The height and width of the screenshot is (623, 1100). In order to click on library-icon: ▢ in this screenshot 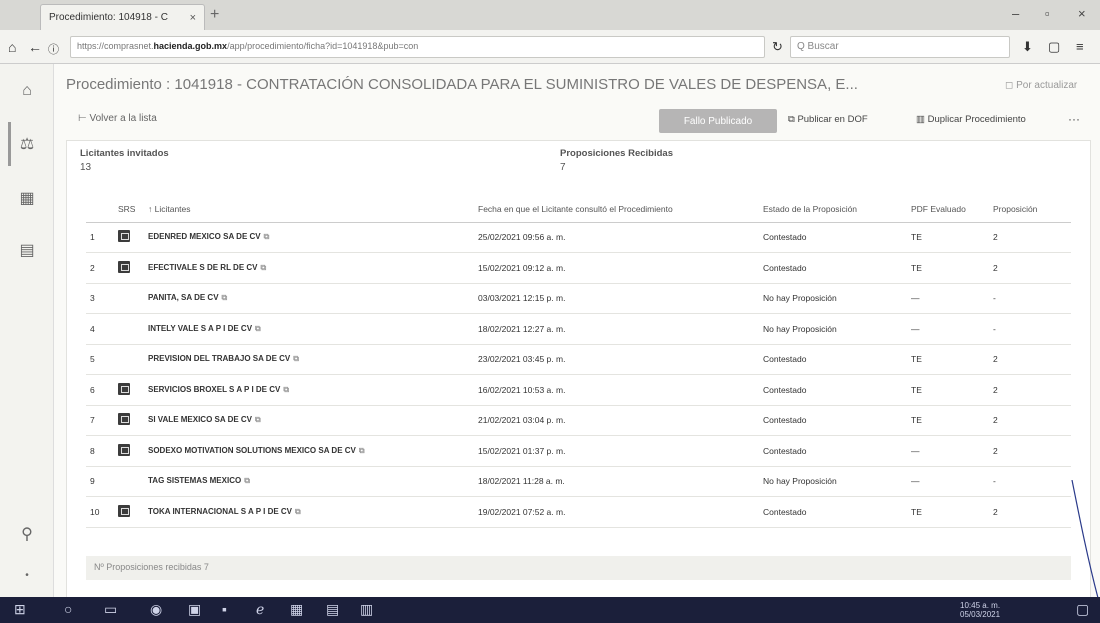, I will do `click(1054, 47)`.